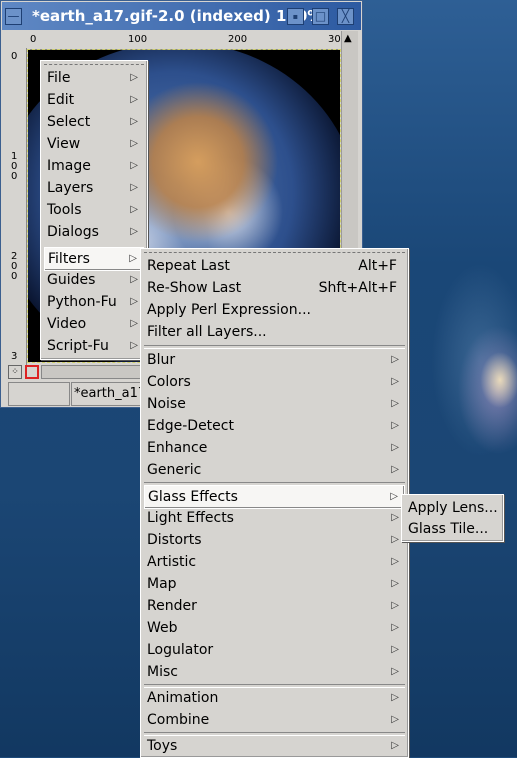 This screenshot has height=758, width=517. What do you see at coordinates (59, 78) in the screenshot?
I see `menu-item-label: File` at bounding box center [59, 78].